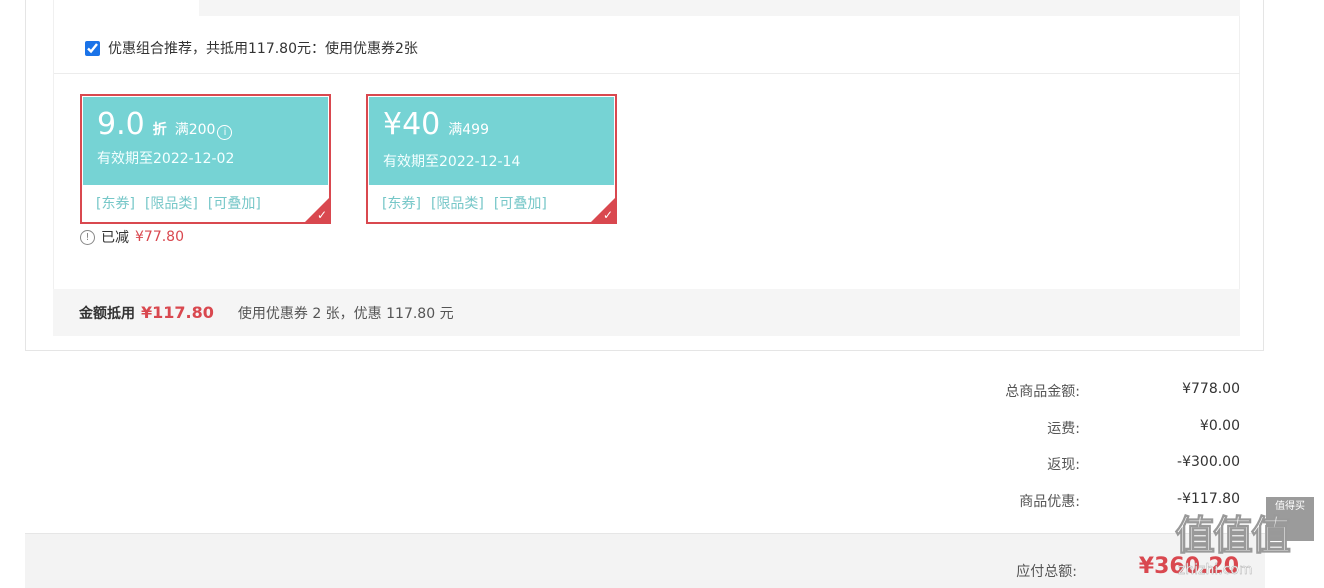 The width and height of the screenshot is (1324, 588). I want to click on watermark-logo: 值值值, so click(1233, 536).